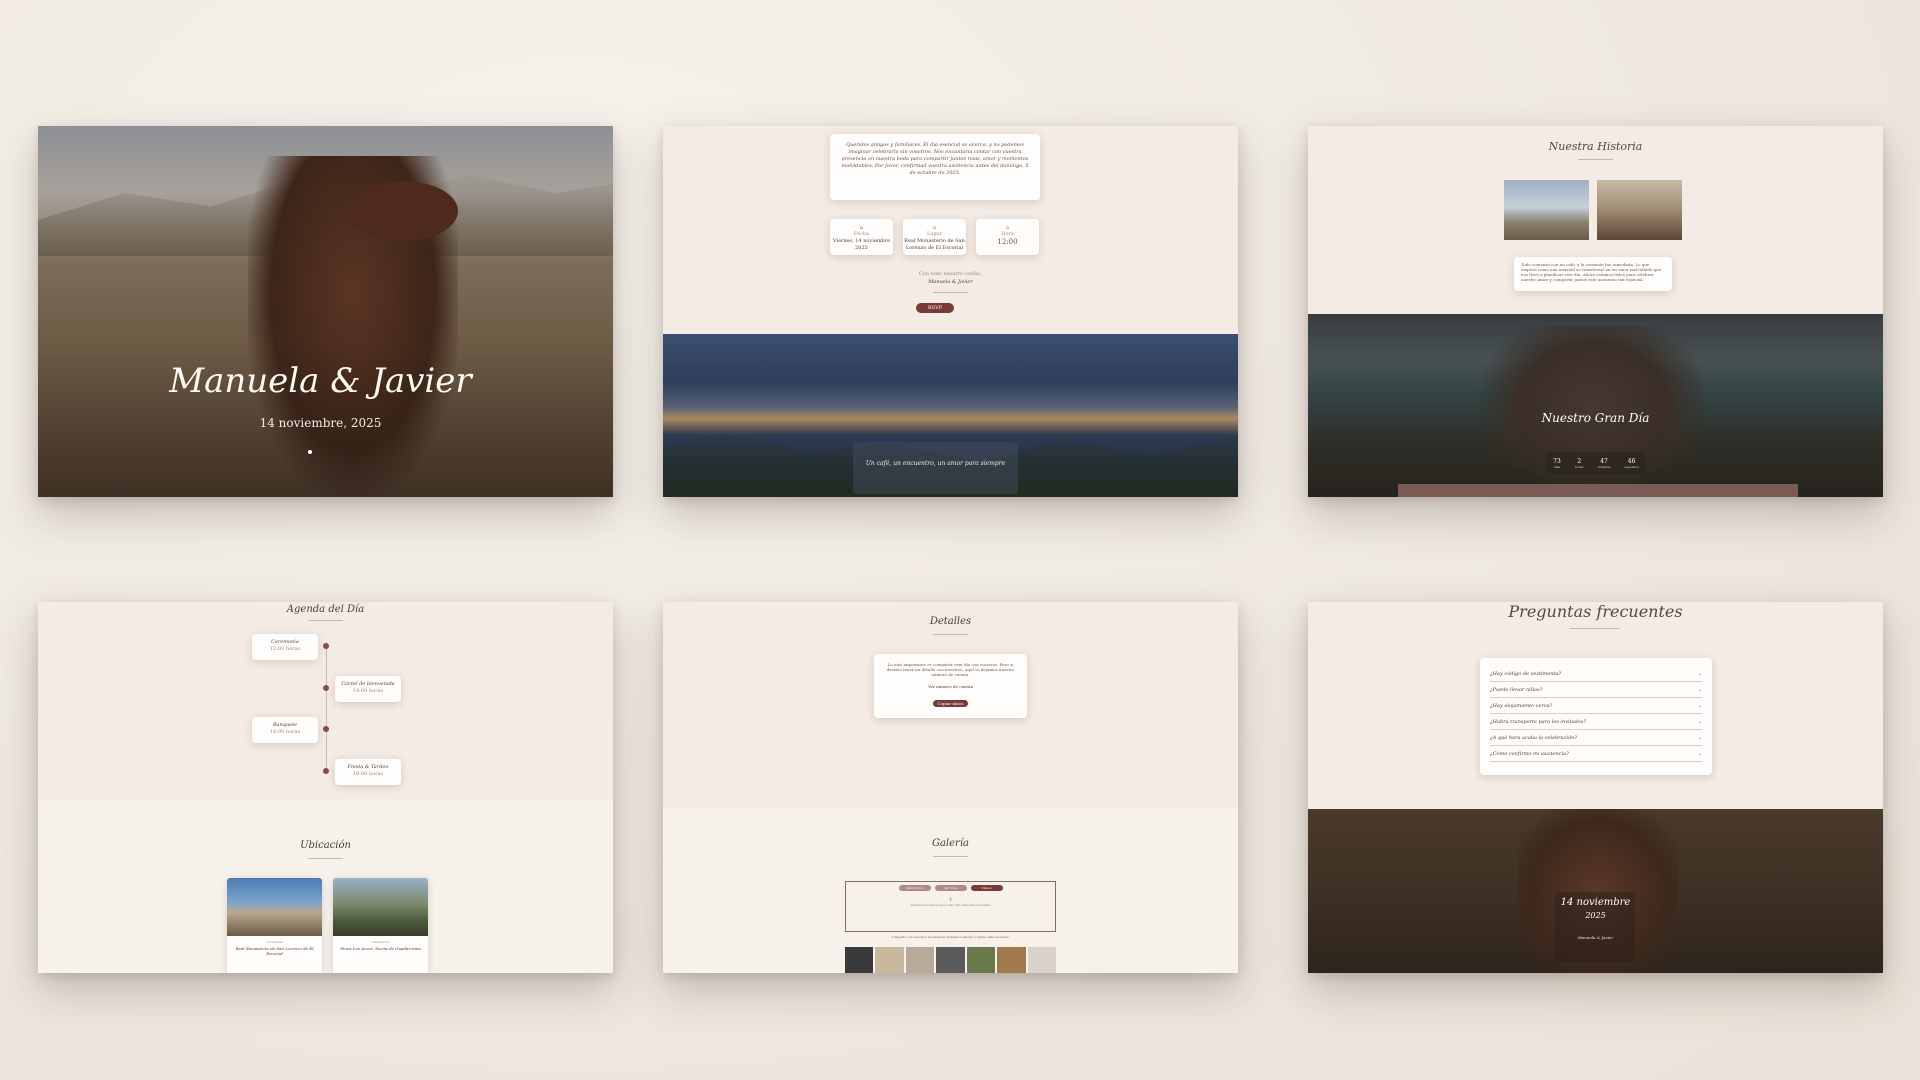 The image size is (1920, 1080). Describe the element at coordinates (935, 468) in the screenshot. I see `quote-box` at that location.